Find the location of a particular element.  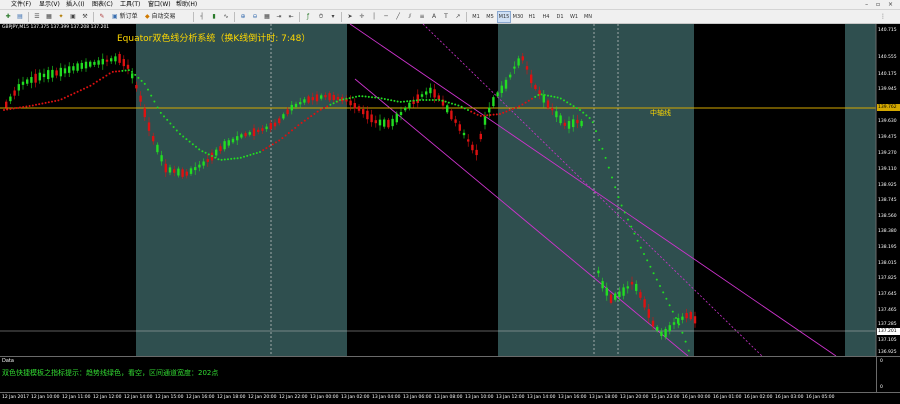

crosshair-icon: ✛ is located at coordinates (362, 17).